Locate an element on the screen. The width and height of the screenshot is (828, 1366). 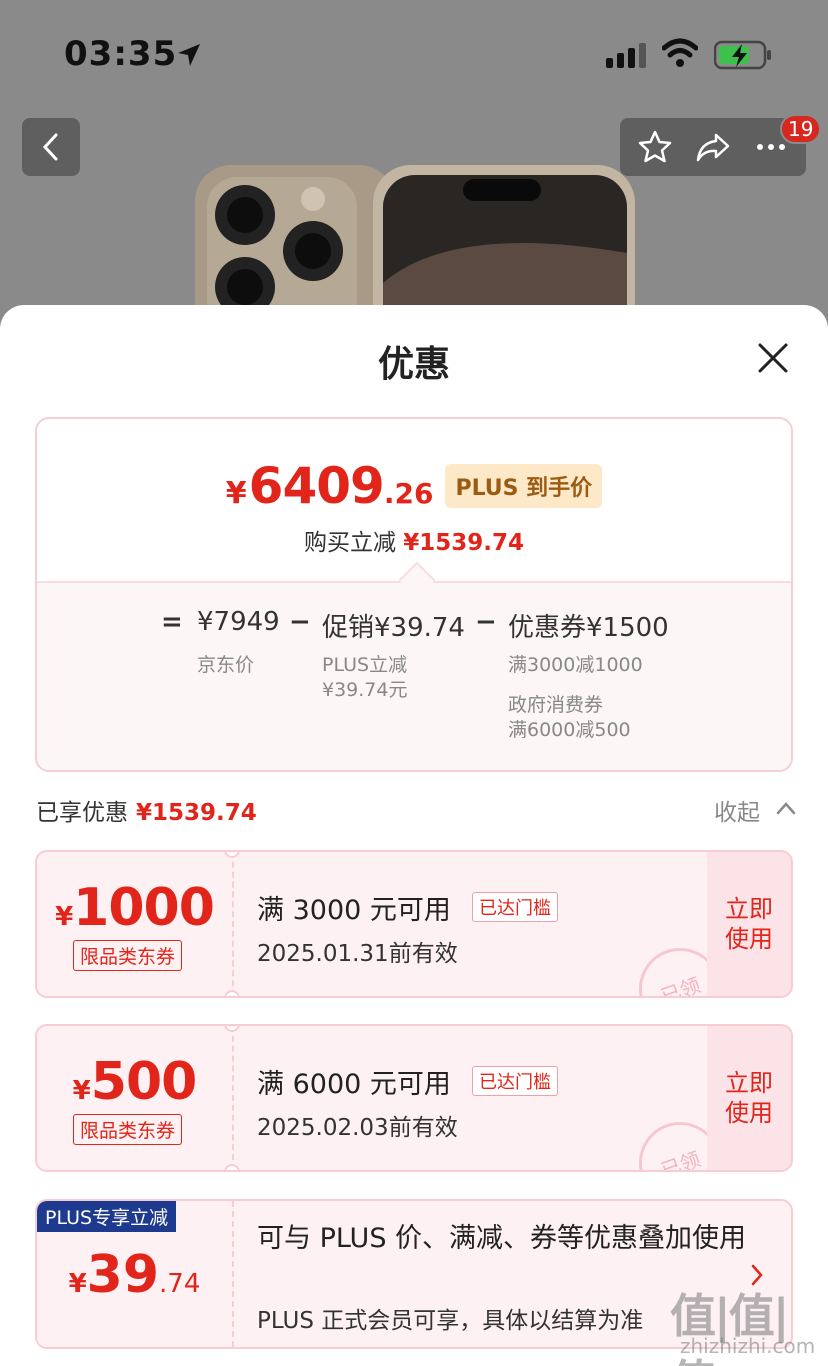
promo-sub-2: ¥39.74元 is located at coordinates (365, 690).